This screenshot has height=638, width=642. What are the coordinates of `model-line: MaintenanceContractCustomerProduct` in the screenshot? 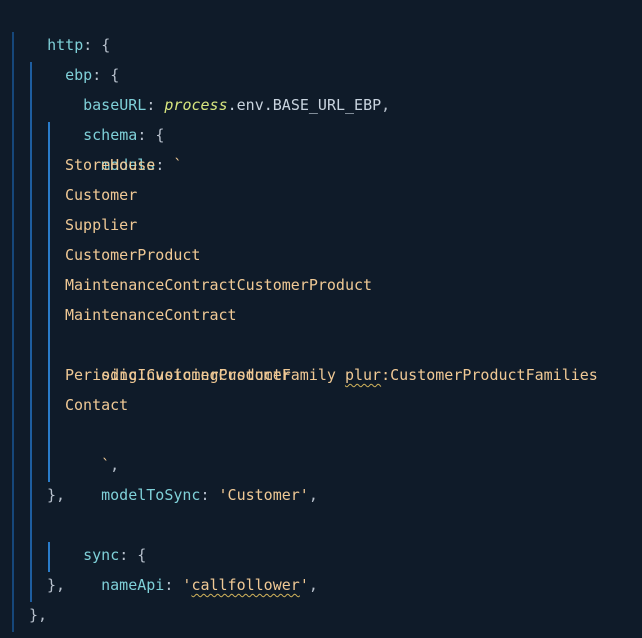 It's located at (218, 285).